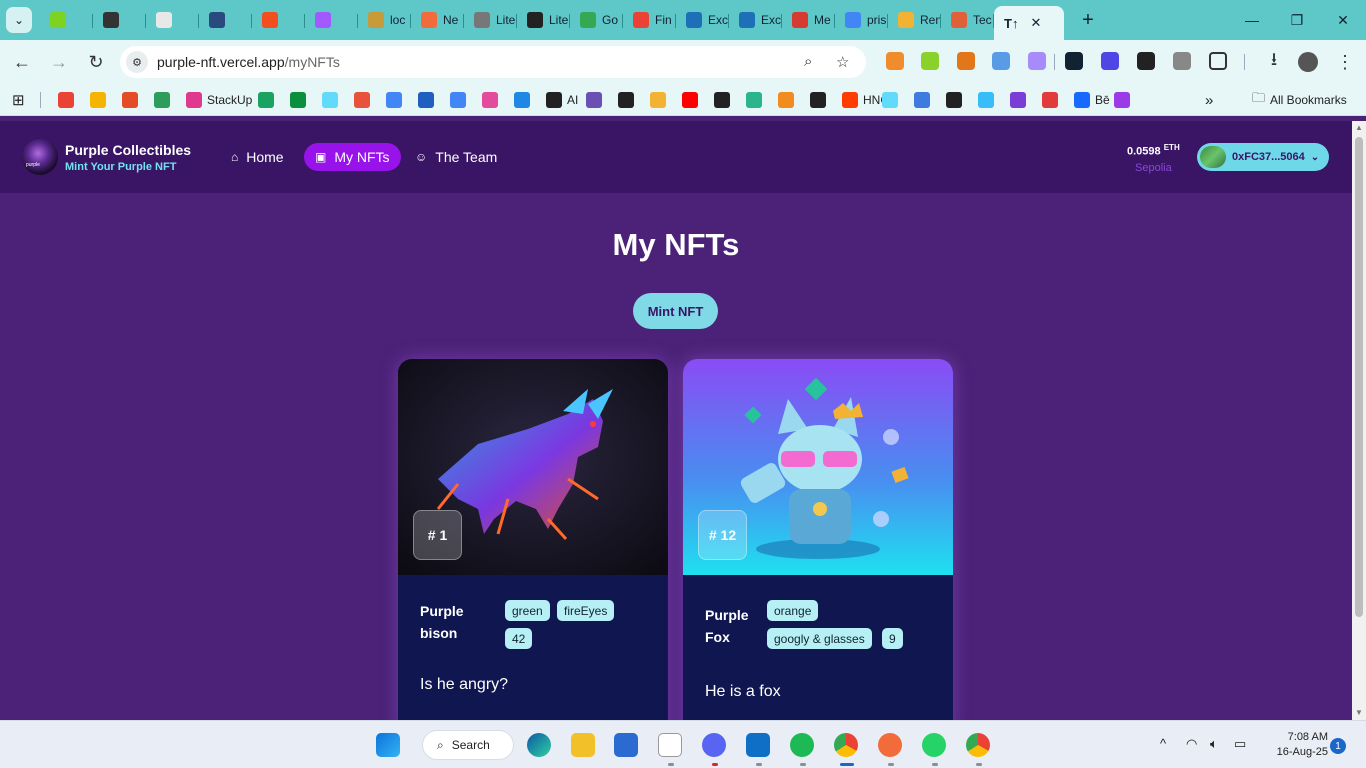 The width and height of the screenshot is (1366, 768). I want to click on bug-extension-icon, so click(1182, 61).